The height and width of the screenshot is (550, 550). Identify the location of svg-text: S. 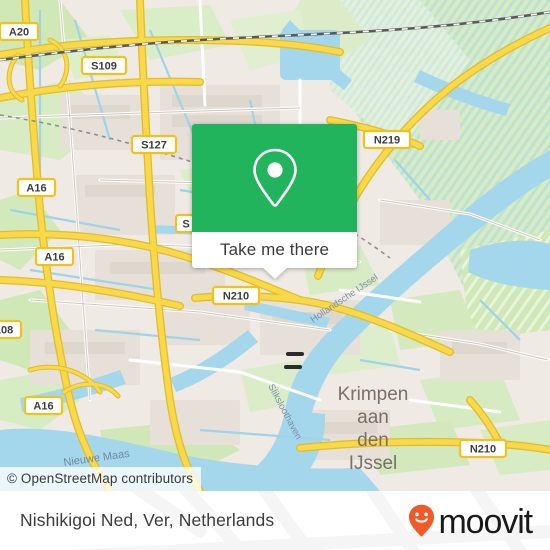
(185, 225).